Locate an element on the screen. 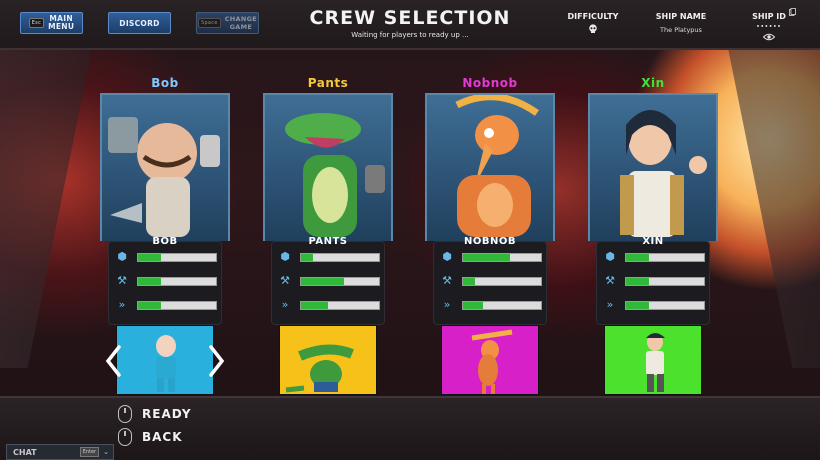 The width and height of the screenshot is (820, 460). mouse-right-click-icon is located at coordinates (125, 437).